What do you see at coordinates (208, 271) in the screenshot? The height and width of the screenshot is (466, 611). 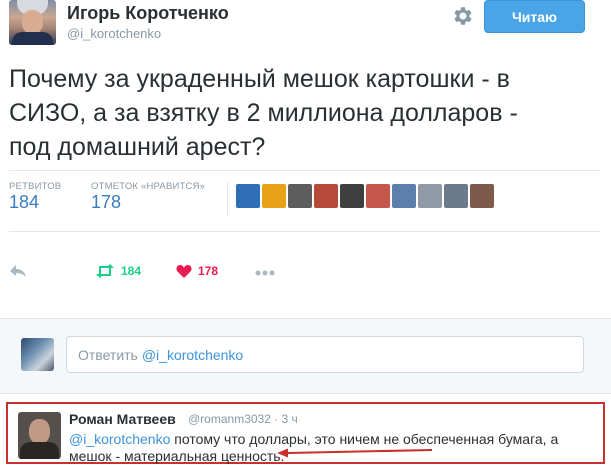 I see `like-action-count: 178` at bounding box center [208, 271].